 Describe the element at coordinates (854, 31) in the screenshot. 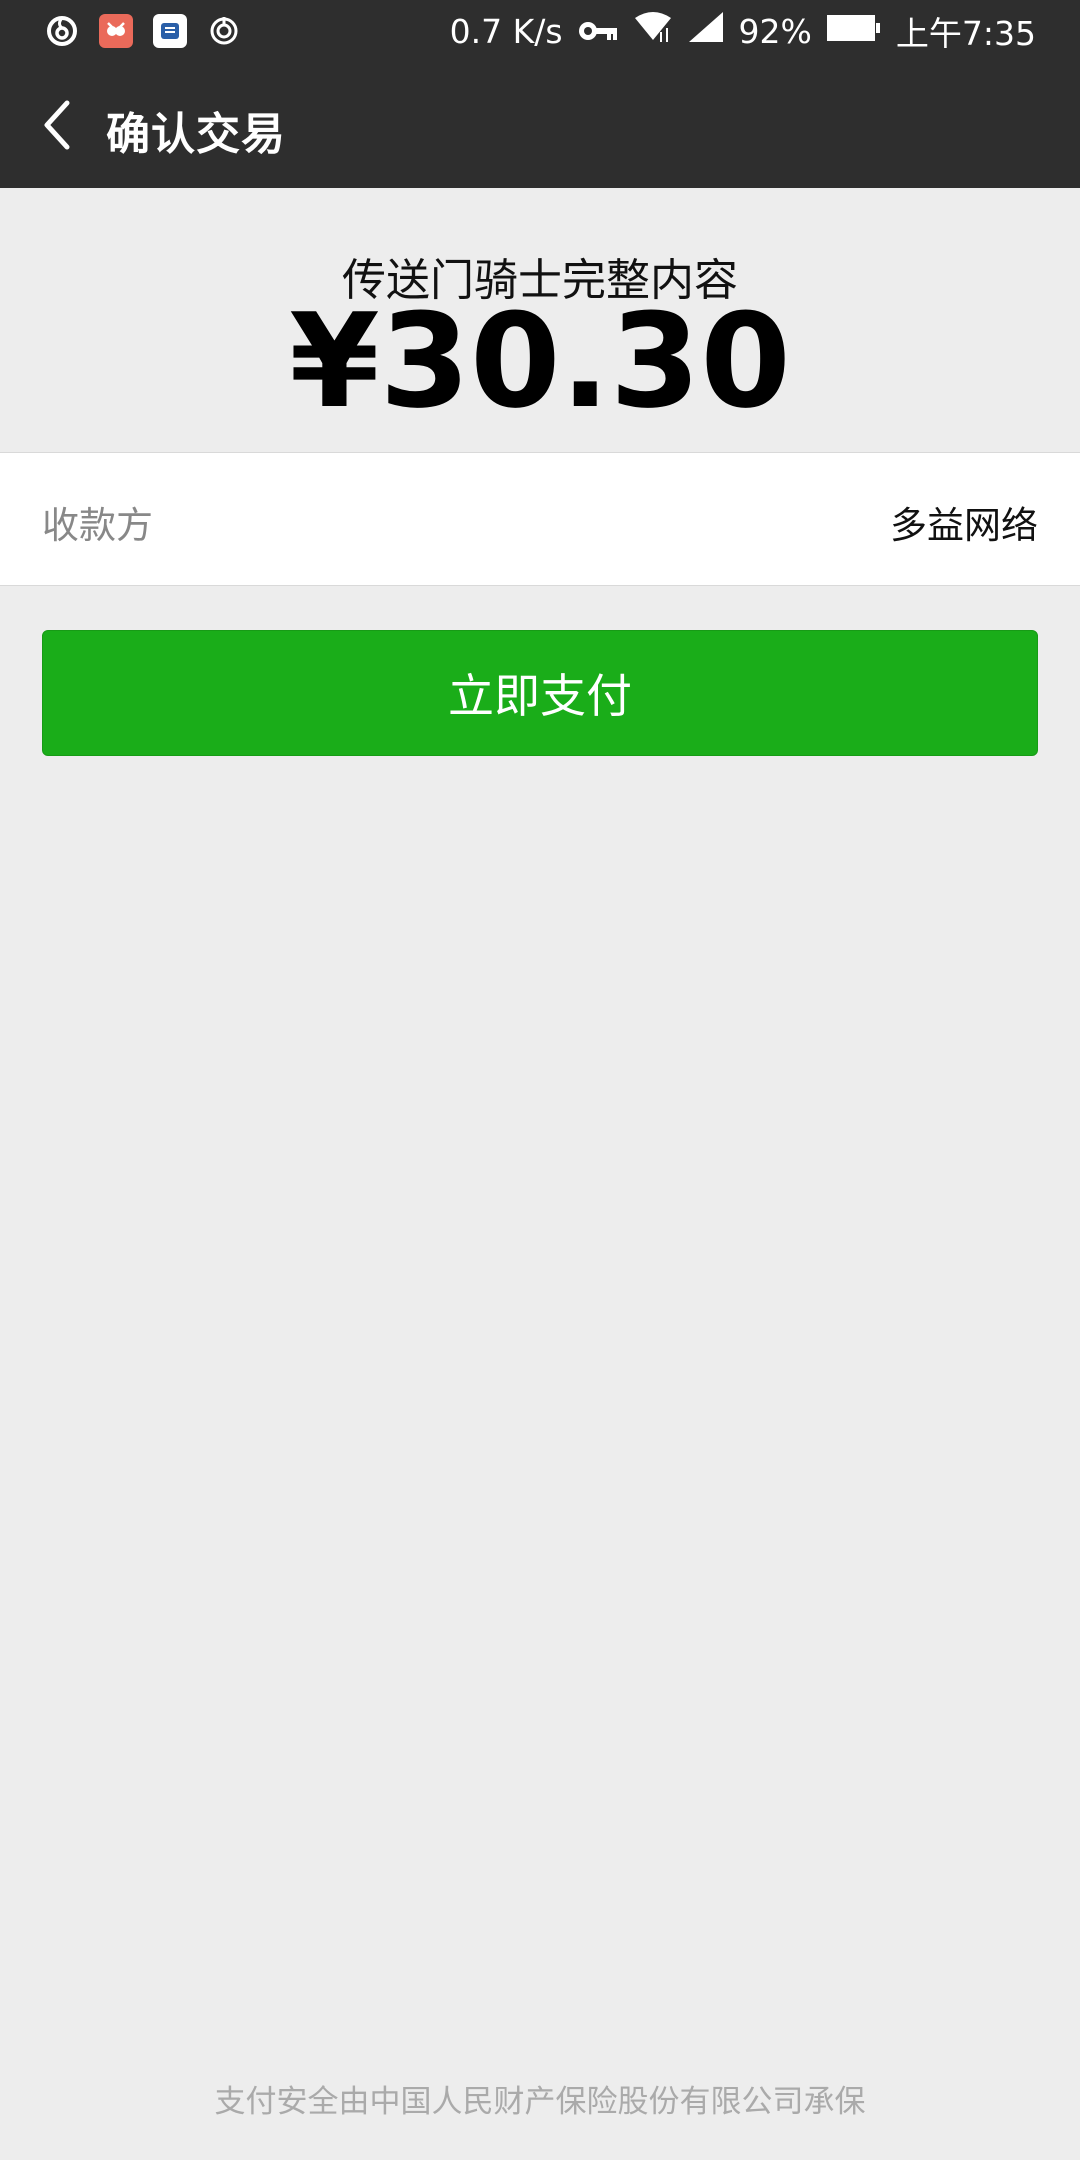

I see `battery-icon` at that location.